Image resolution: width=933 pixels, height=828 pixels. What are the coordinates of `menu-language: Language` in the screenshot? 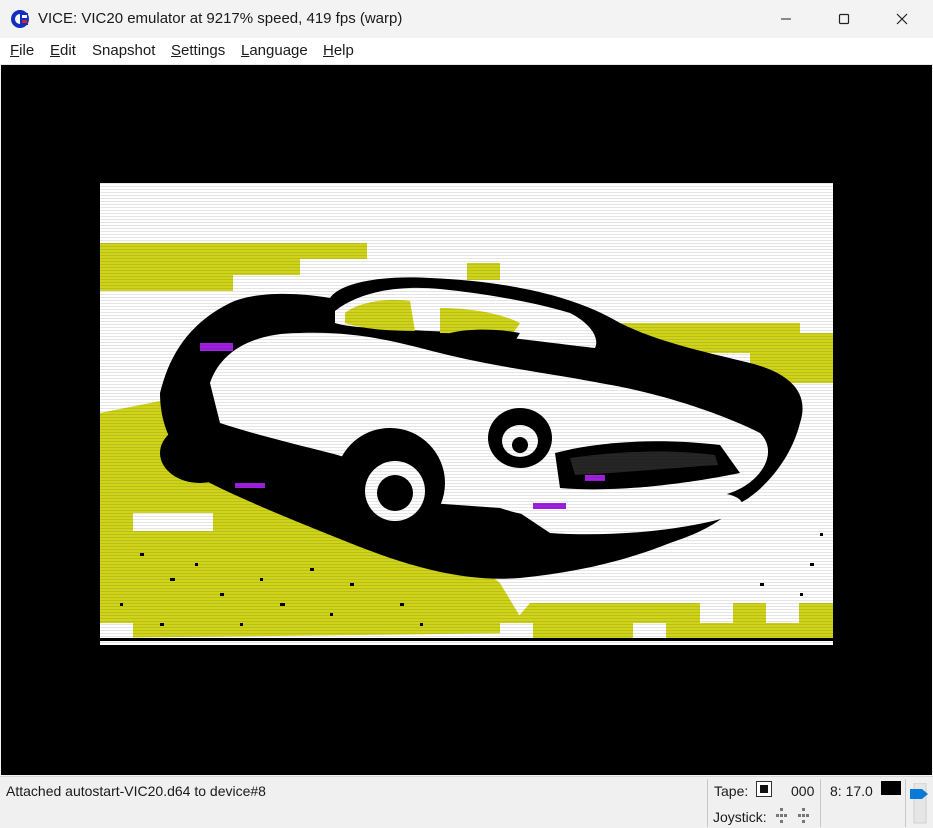 It's located at (274, 50).